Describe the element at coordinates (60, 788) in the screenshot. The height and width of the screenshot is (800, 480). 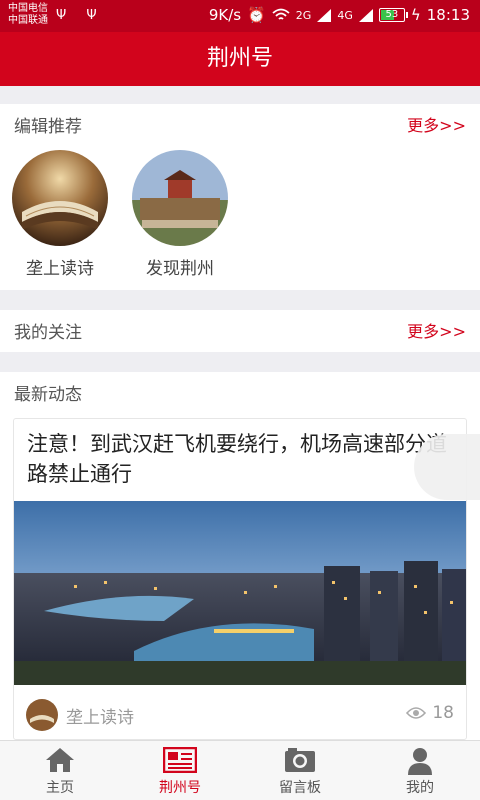
I see `tab-home-label: 主页` at that location.